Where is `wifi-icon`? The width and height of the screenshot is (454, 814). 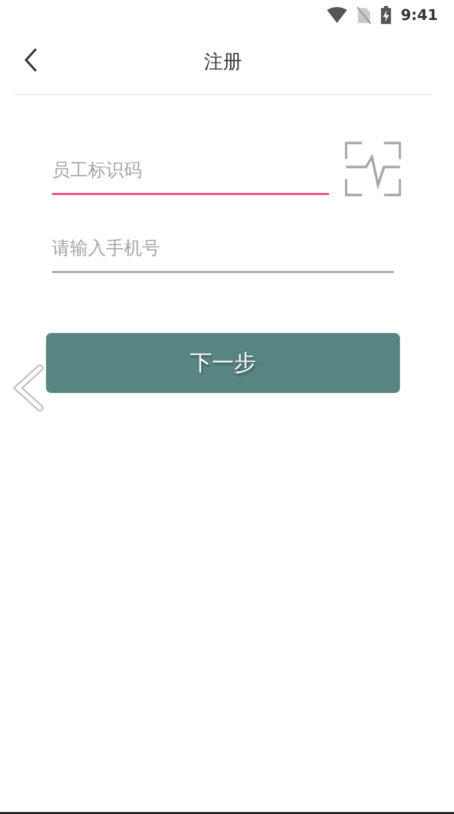 wifi-icon is located at coordinates (336, 15).